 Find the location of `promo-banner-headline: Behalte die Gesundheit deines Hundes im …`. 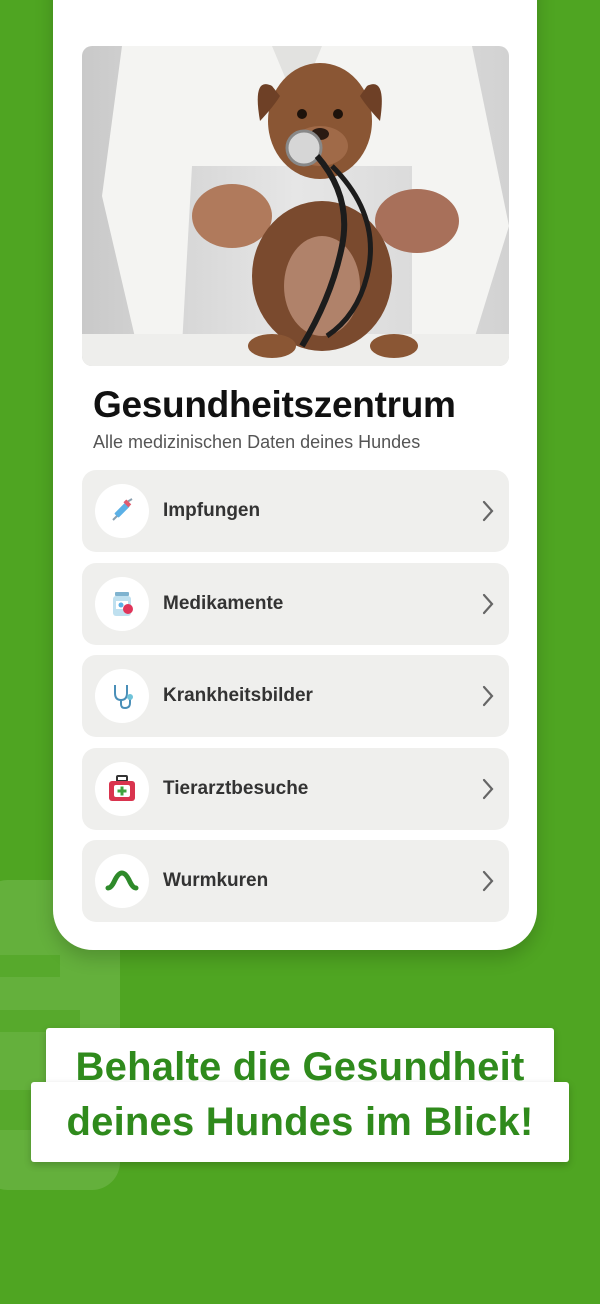

promo-banner-headline: Behalte die Gesundheit deines Hundes im … is located at coordinates (300, 1095).